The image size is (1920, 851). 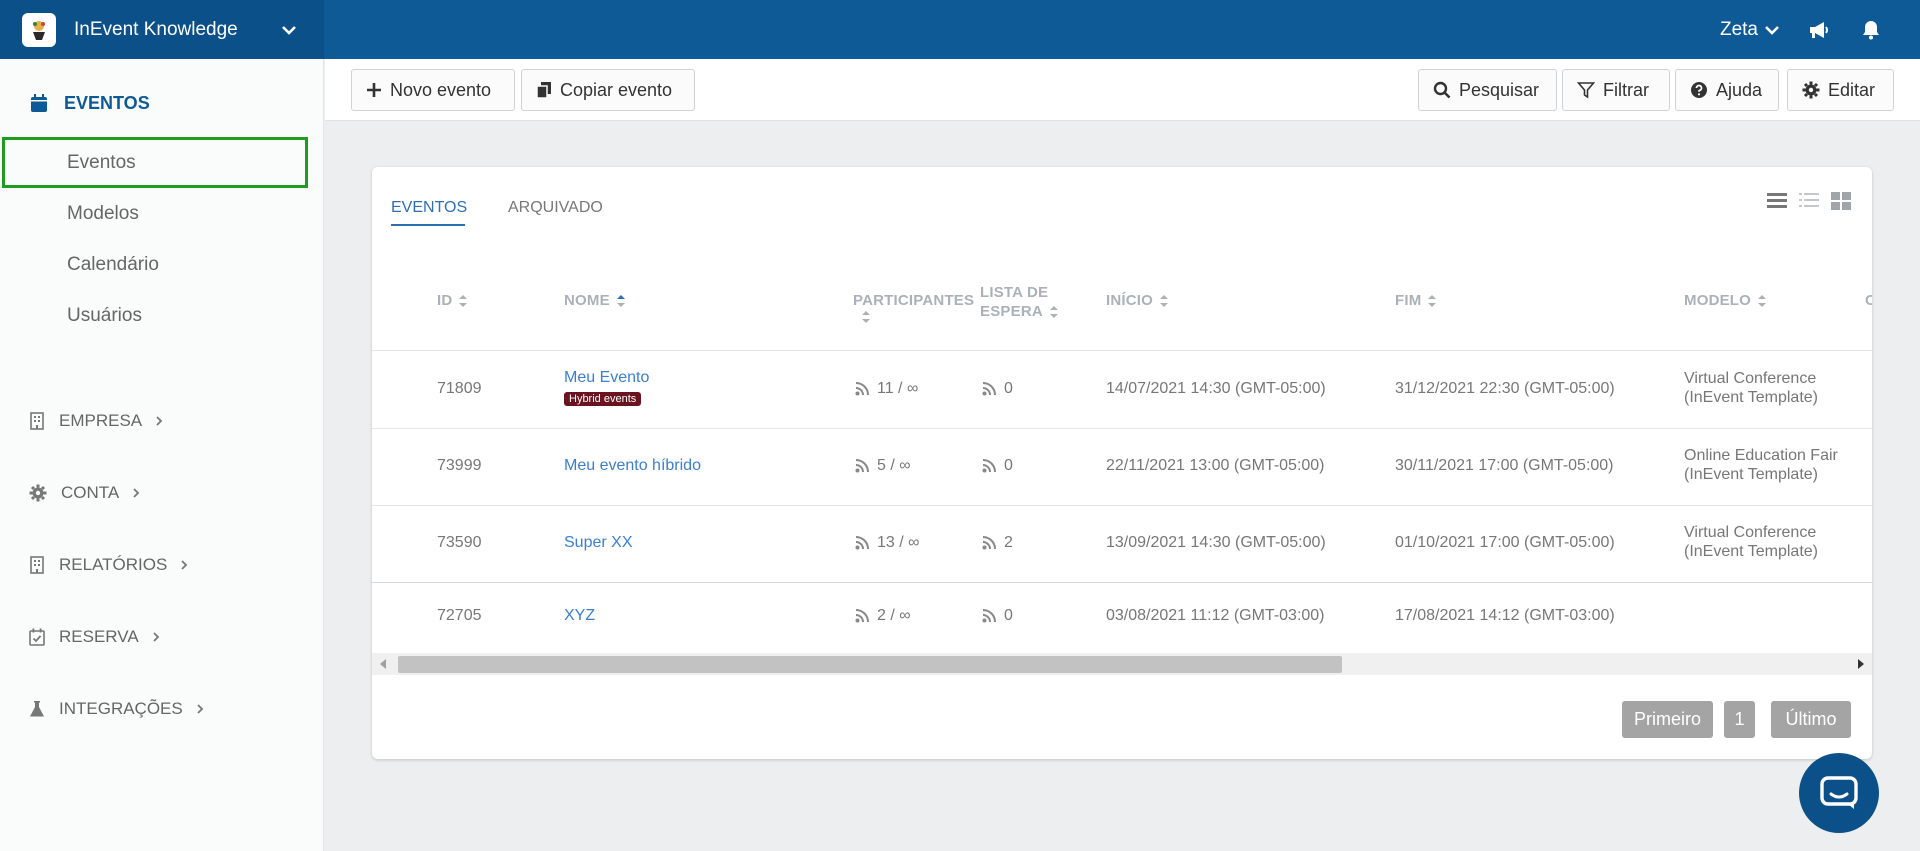 I want to click on cell-id: 73590, so click(x=459, y=542).